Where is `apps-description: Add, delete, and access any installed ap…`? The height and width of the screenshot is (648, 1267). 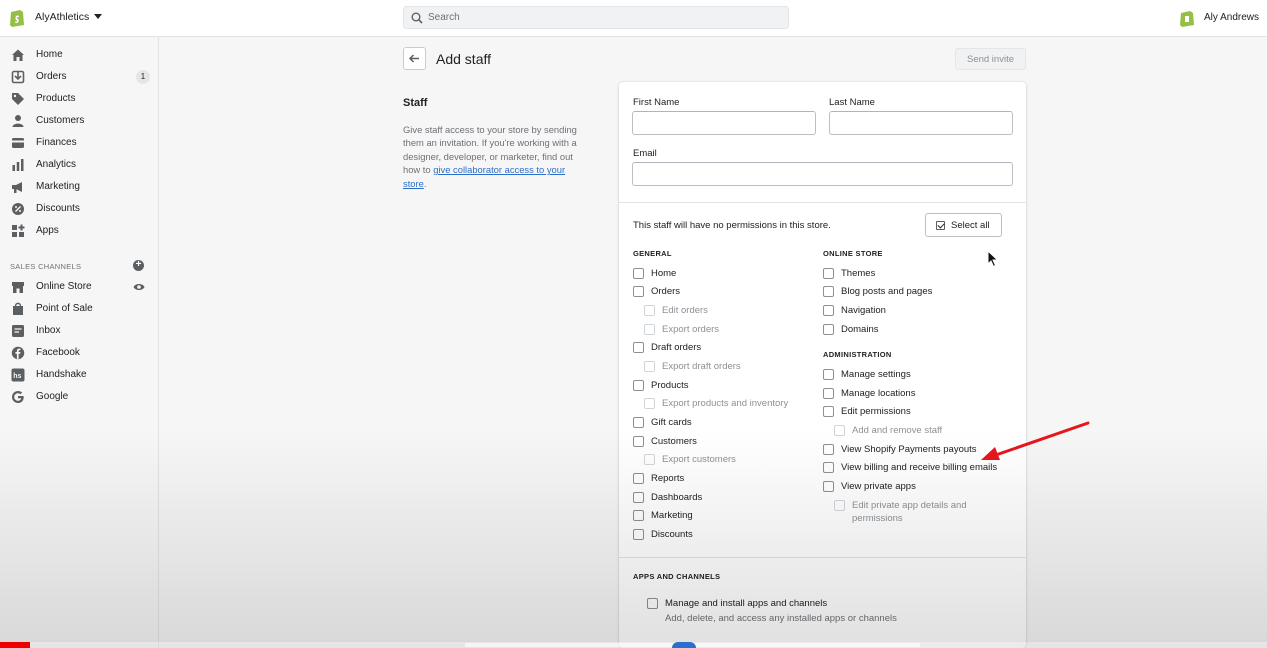
apps-description: Add, delete, and access any installed ap… is located at coordinates (781, 618).